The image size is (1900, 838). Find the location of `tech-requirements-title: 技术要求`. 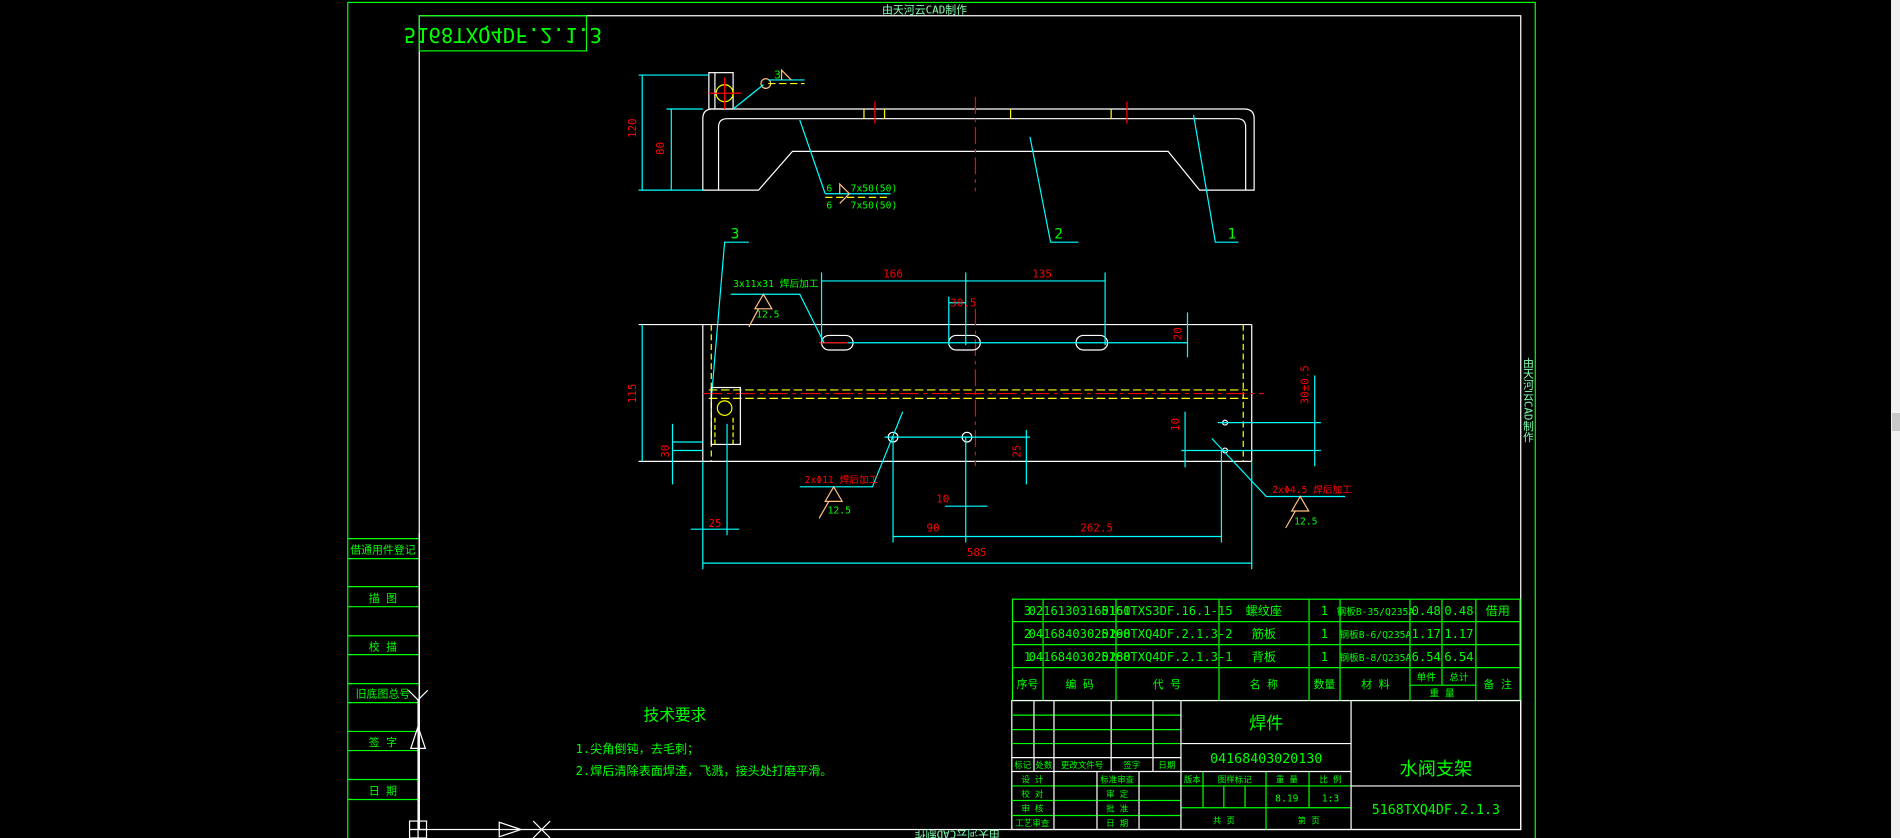

tech-requirements-title: 技术要求 is located at coordinates (674, 715).